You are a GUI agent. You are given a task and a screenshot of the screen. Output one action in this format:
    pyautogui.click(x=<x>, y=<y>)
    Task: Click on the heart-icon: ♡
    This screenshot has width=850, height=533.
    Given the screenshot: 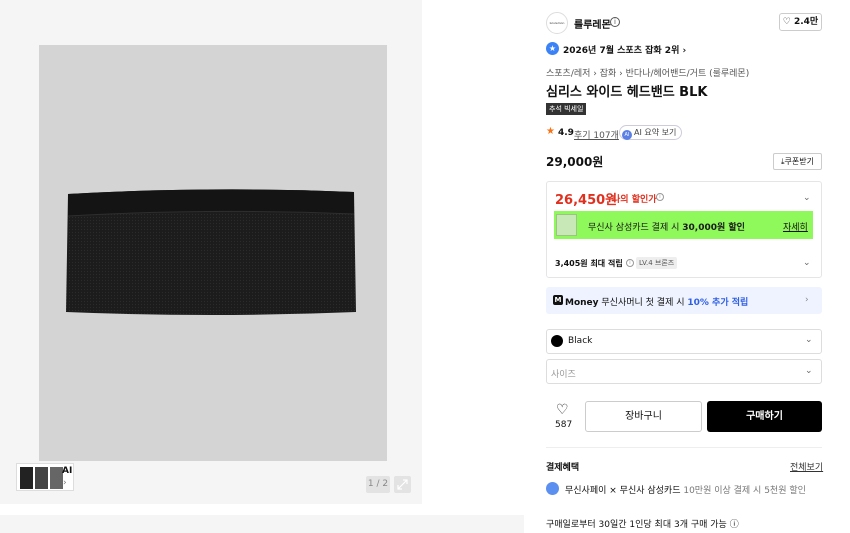 What is the action you would take?
    pyautogui.click(x=562, y=410)
    